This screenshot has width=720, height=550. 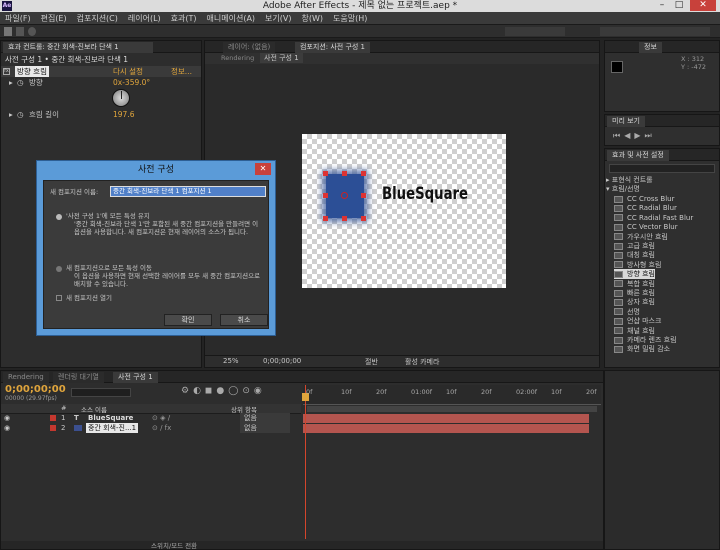 I want to click on tab-layer: 레이어: (없음), so click(x=249, y=47).